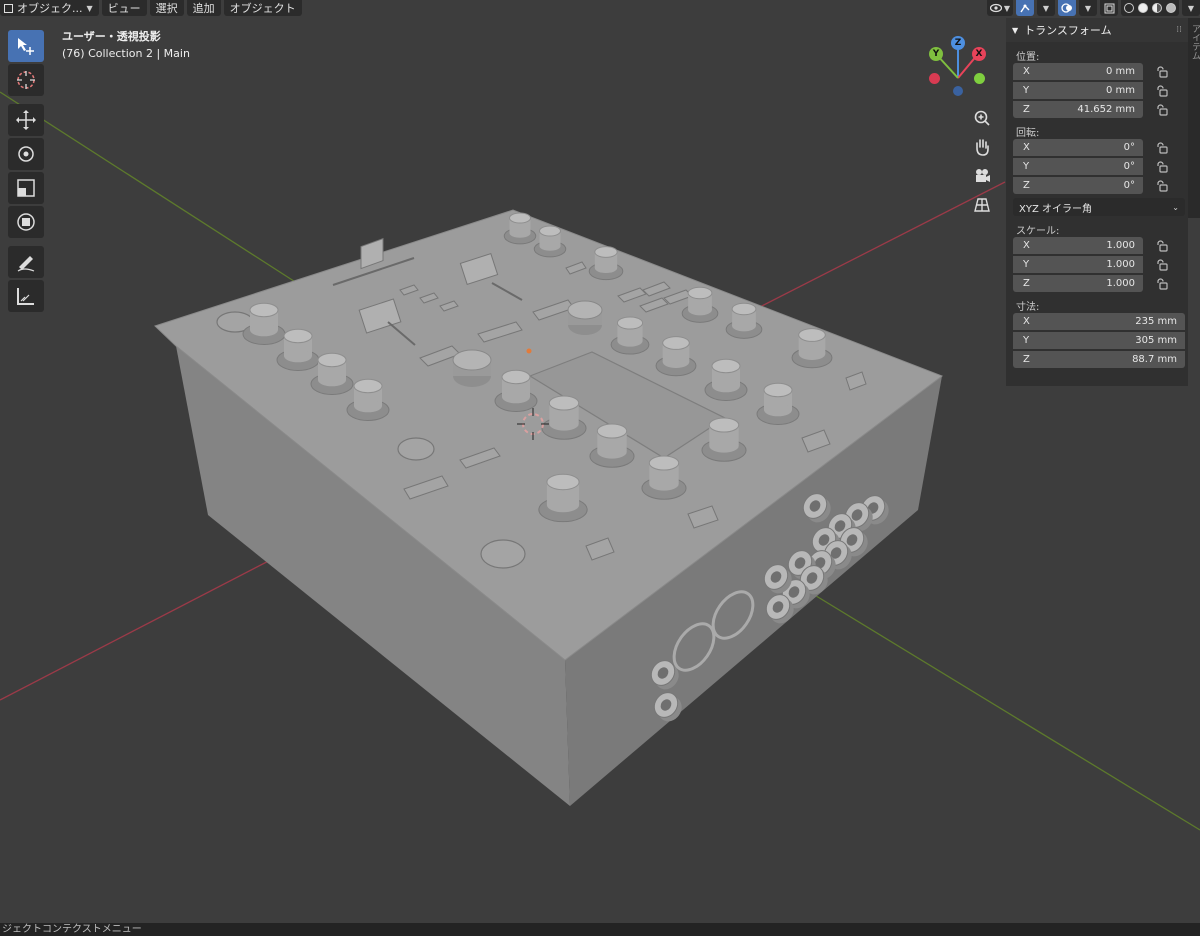 The image size is (1200, 936). I want to click on location-y-field: Y 0 mm, so click(1078, 90).